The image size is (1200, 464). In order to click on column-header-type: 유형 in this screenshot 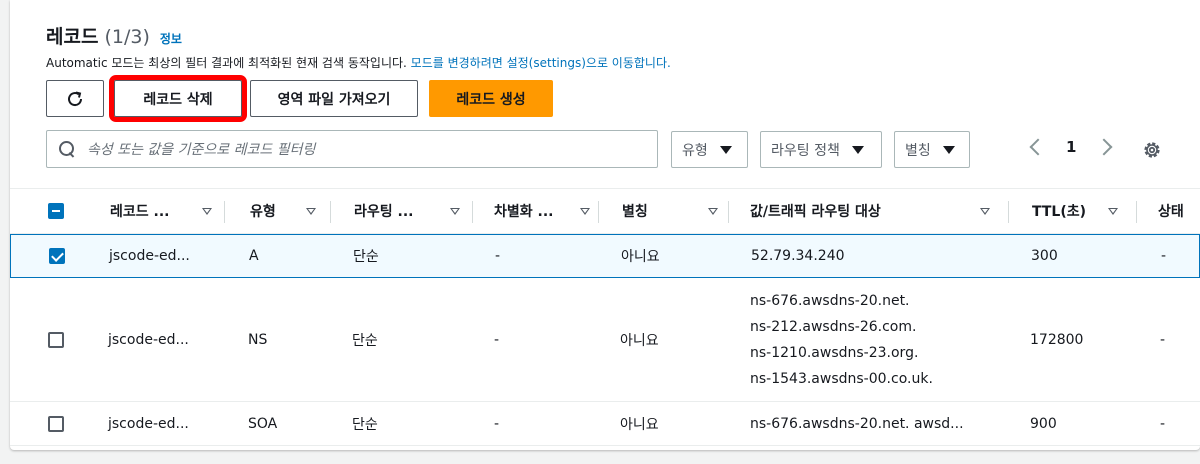, I will do `click(290, 211)`.